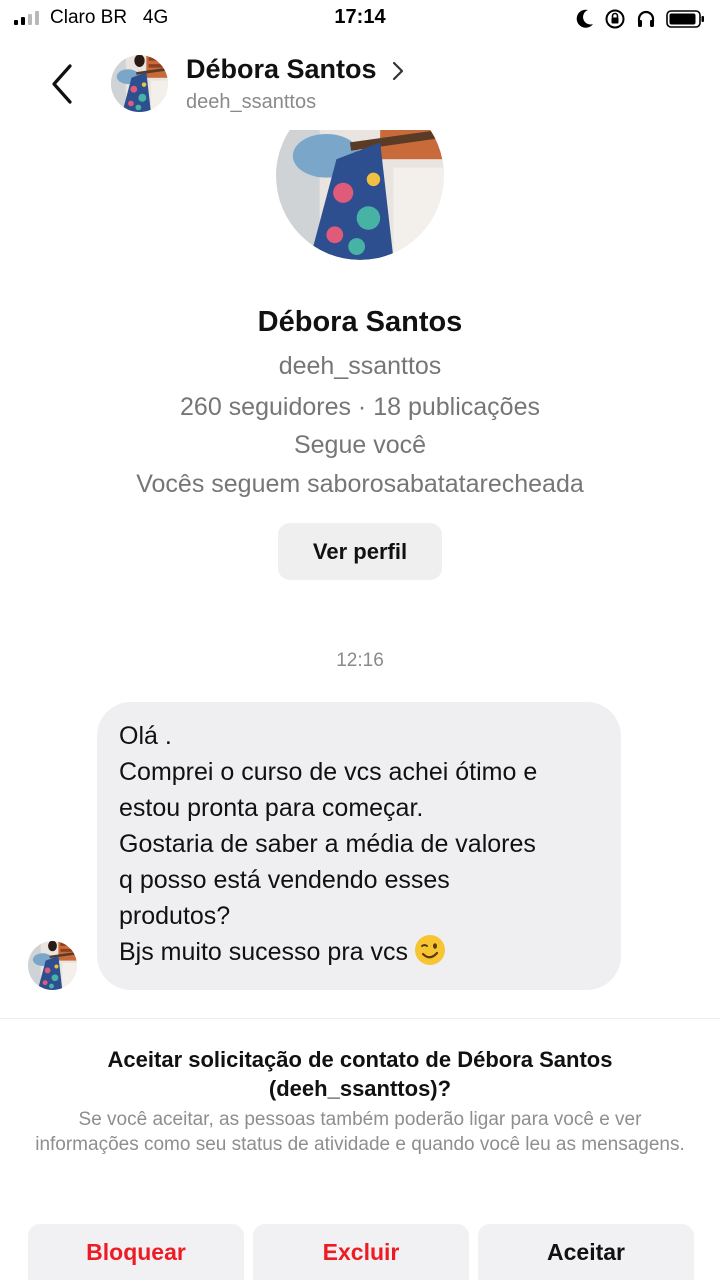 The width and height of the screenshot is (720, 1280). Describe the element at coordinates (360, 407) in the screenshot. I see `profile-stats: 260 seguidores · 18 publicações` at that location.